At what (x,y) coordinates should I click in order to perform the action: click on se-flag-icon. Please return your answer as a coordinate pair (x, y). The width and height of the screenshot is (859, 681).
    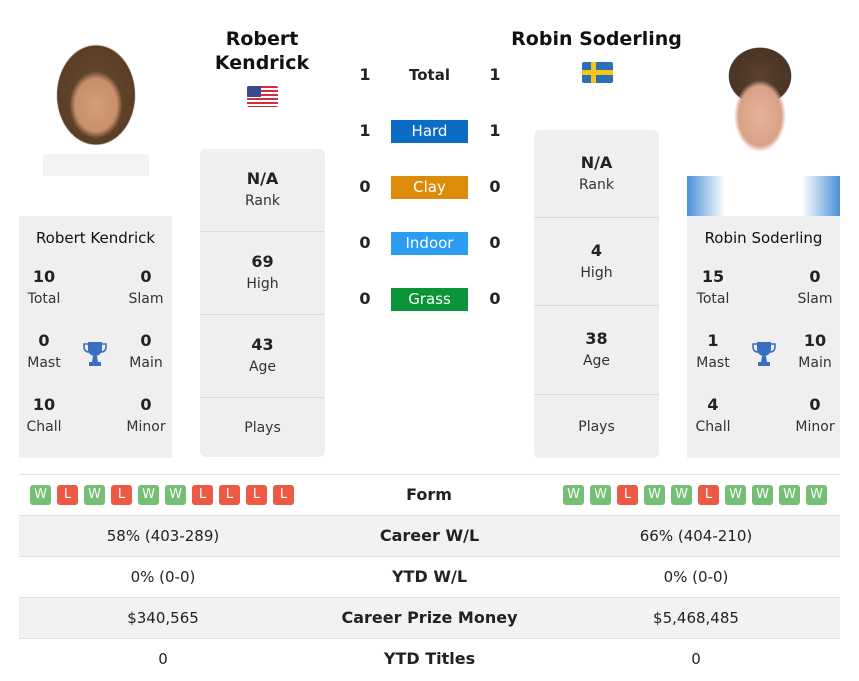
    Looking at the image, I should click on (597, 72).